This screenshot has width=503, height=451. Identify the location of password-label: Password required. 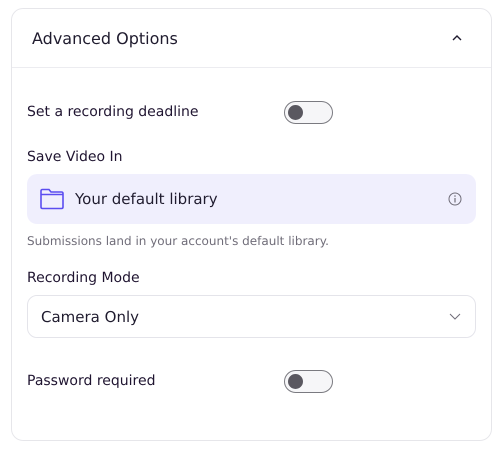
(92, 381).